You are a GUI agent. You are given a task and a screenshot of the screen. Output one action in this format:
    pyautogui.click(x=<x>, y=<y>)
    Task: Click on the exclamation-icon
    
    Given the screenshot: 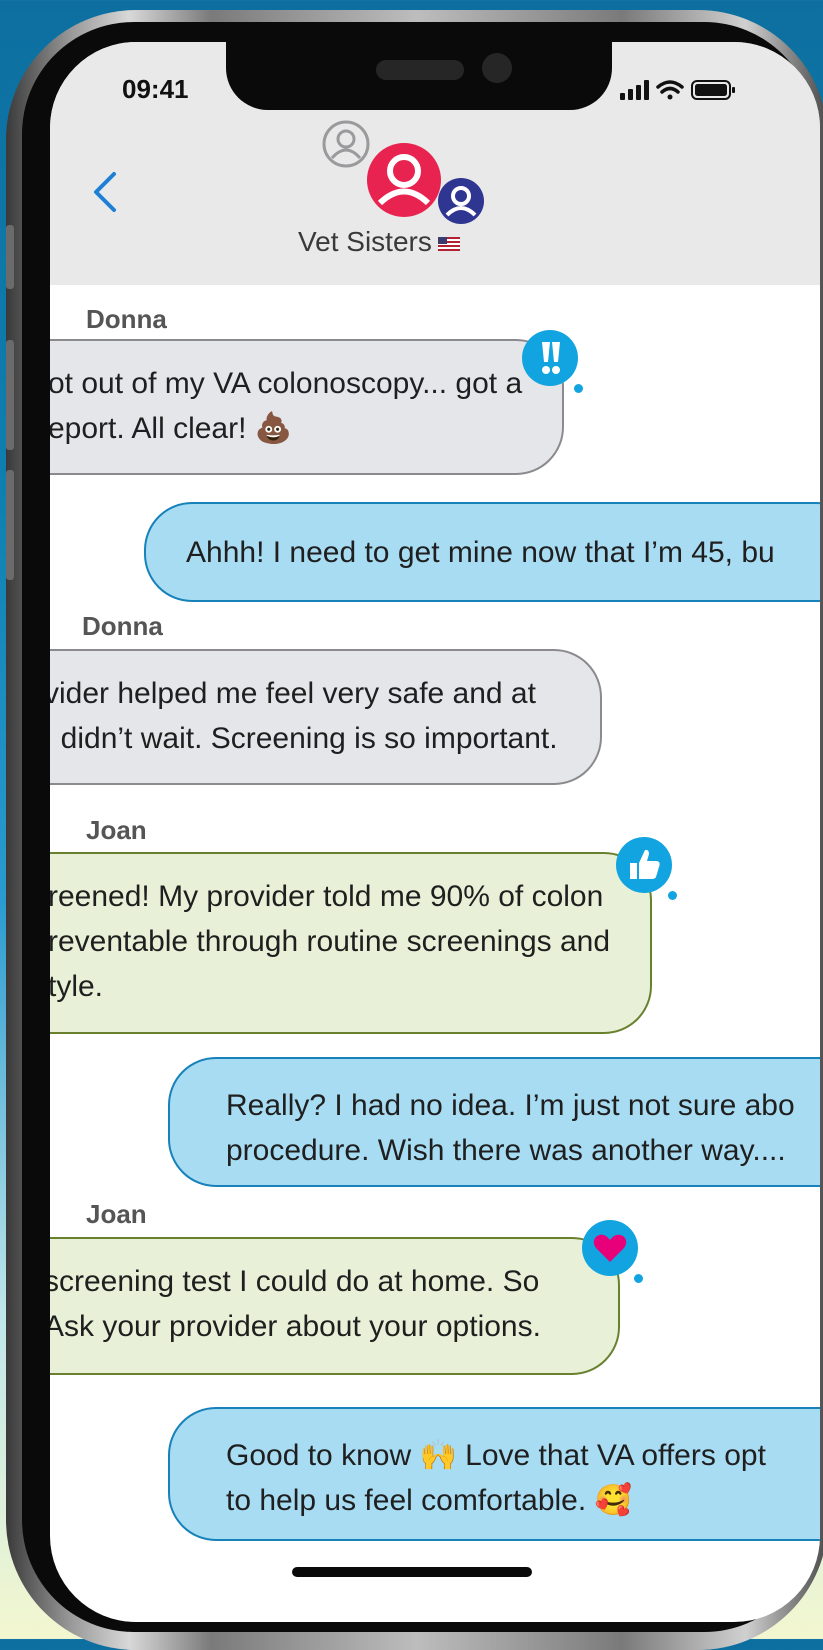 What is the action you would take?
    pyautogui.click(x=551, y=358)
    